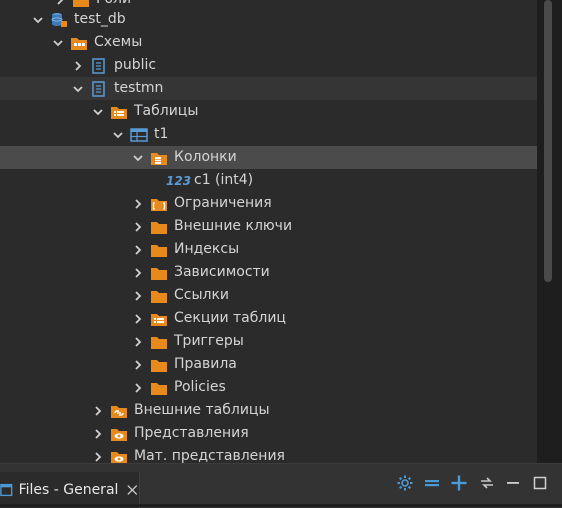  I want to click on tree-item-label: Таблицы, so click(166, 111).